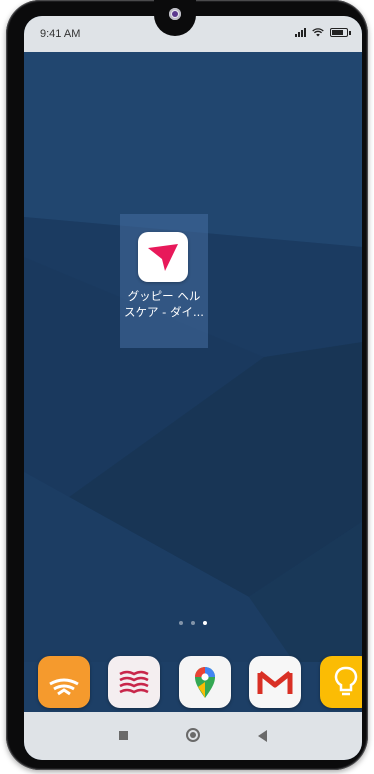  Describe the element at coordinates (300, 32) in the screenshot. I see `signal-icon` at that location.